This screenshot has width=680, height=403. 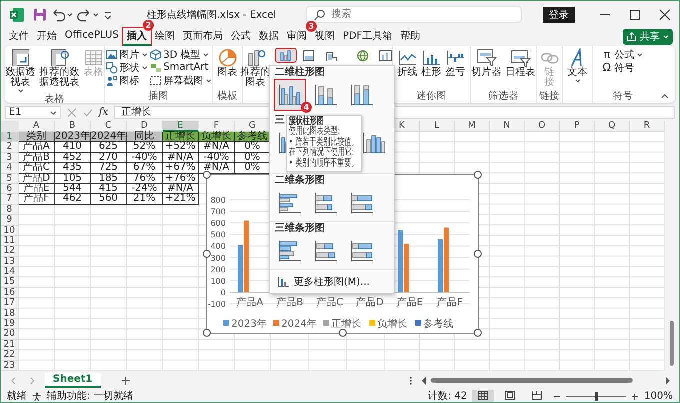 I want to click on axis-label: 300, so click(x=218, y=258).